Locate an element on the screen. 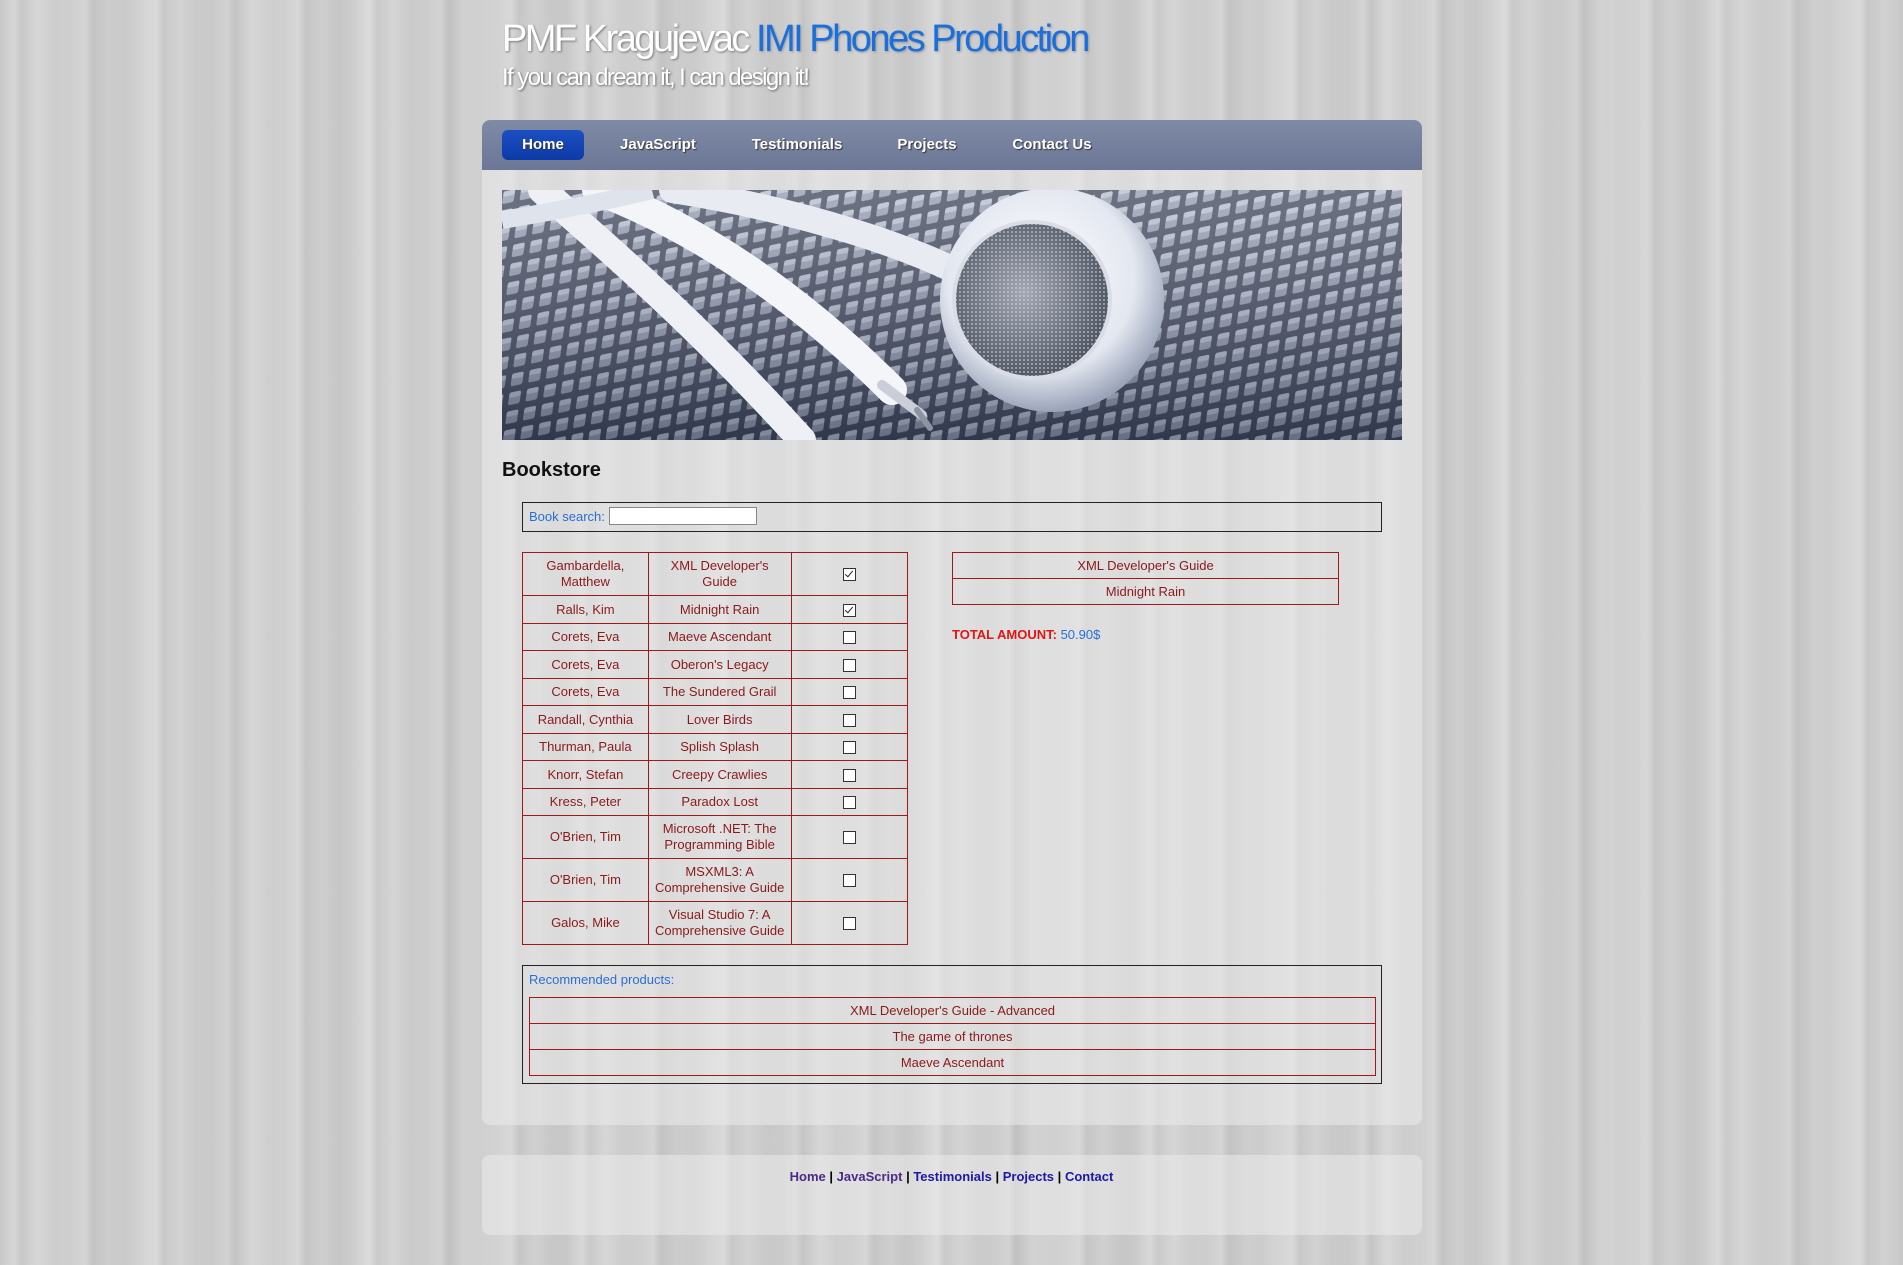  author-cell: Kress, Peter is located at coordinates (585, 802).